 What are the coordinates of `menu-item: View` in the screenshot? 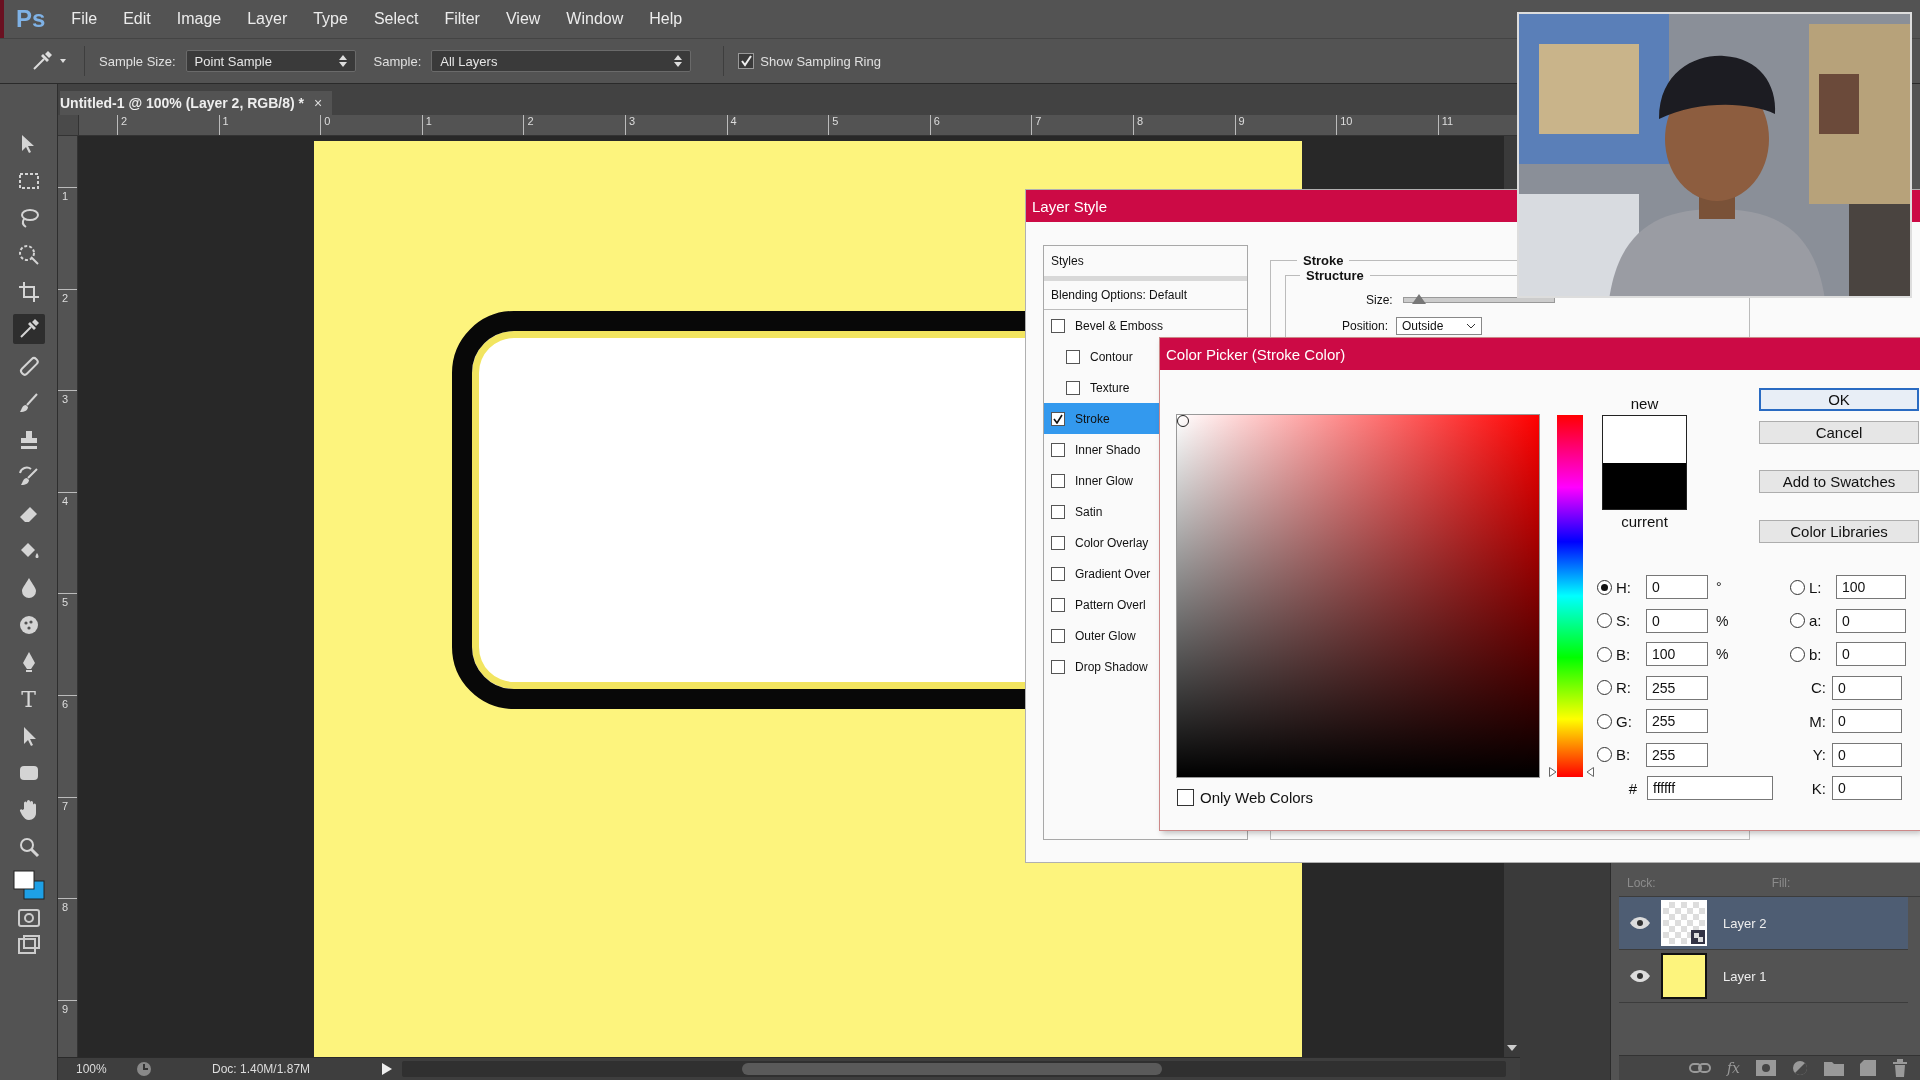 It's located at (523, 19).